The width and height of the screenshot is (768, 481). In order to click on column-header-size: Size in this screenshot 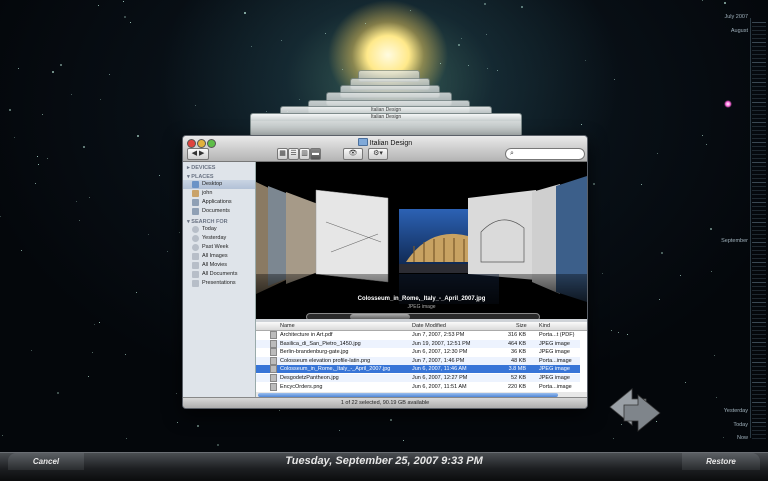, I will do `click(521, 326)`.